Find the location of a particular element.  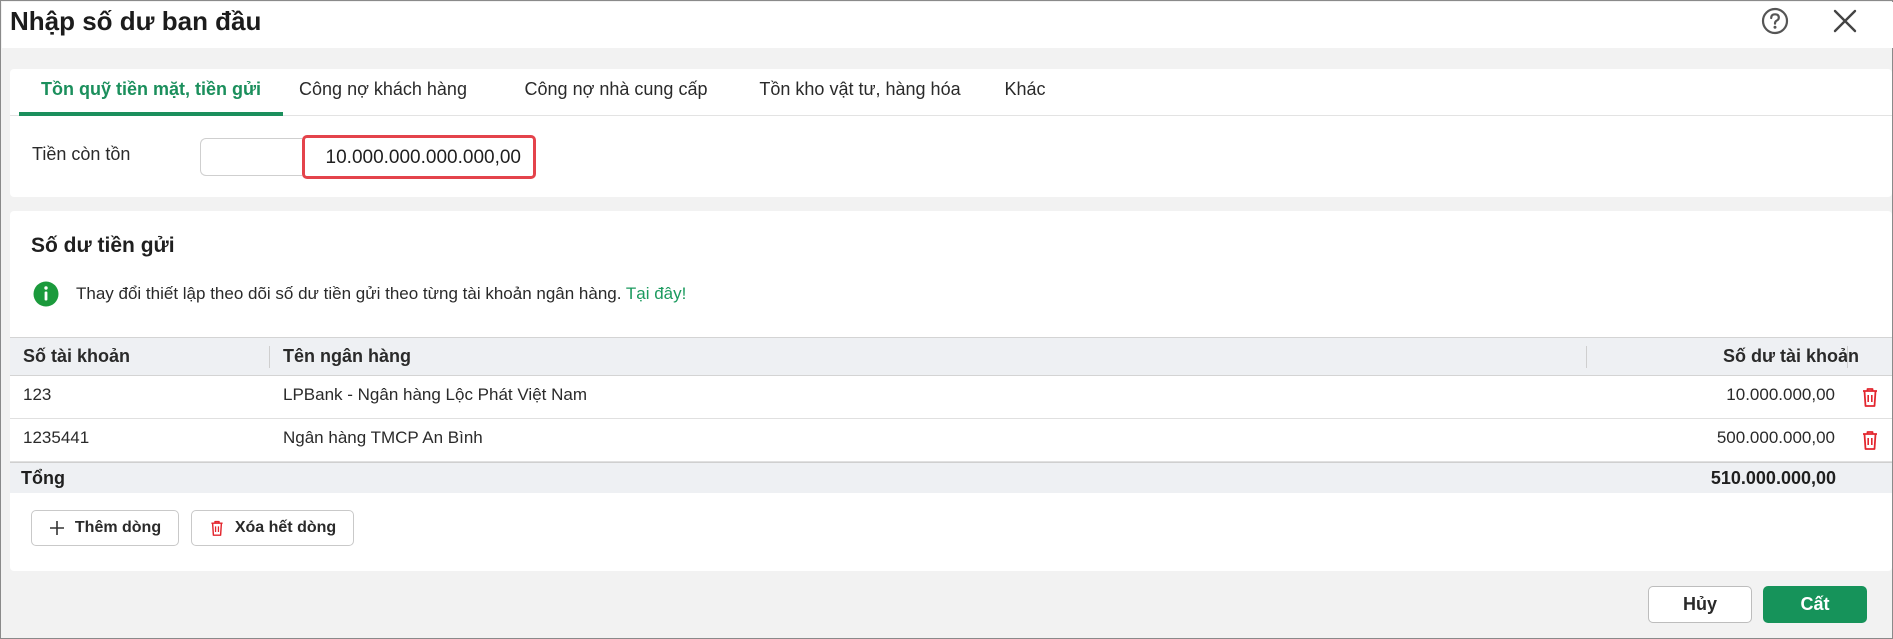

tab-other: Khác is located at coordinates (1025, 92).